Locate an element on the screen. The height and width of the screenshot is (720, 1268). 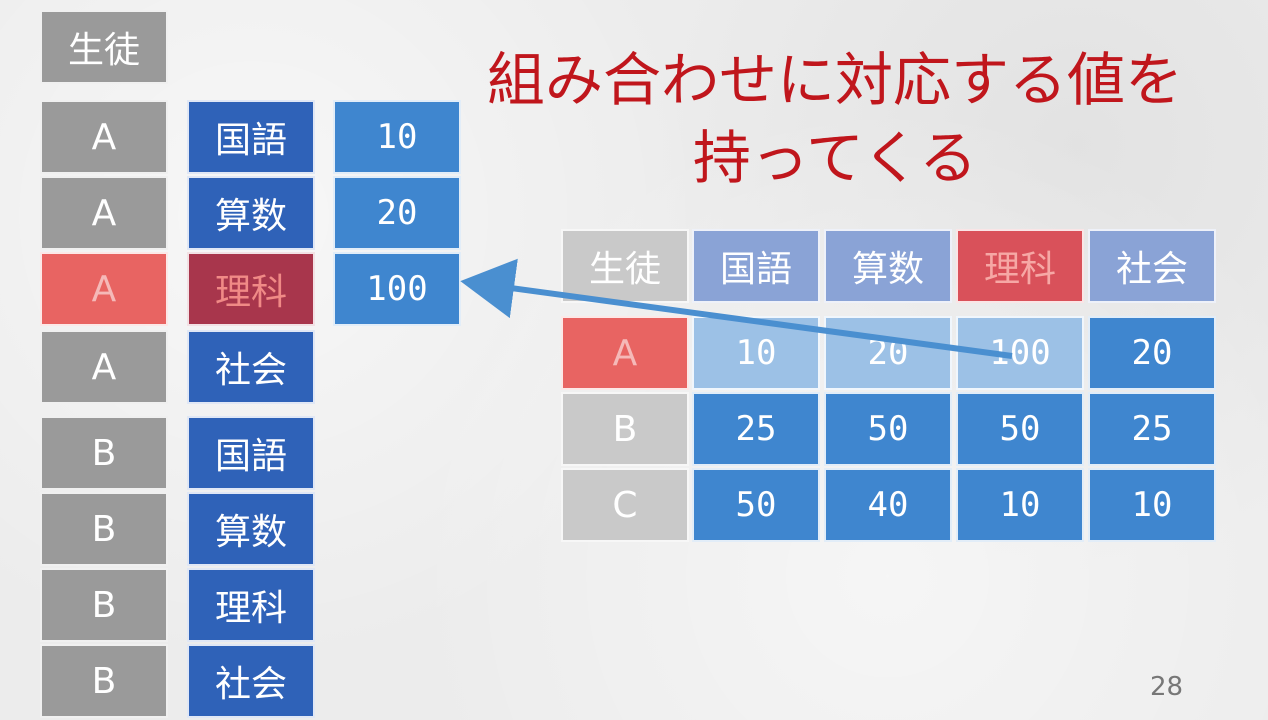
matrix-value-cell: 40 is located at coordinates (888, 505).